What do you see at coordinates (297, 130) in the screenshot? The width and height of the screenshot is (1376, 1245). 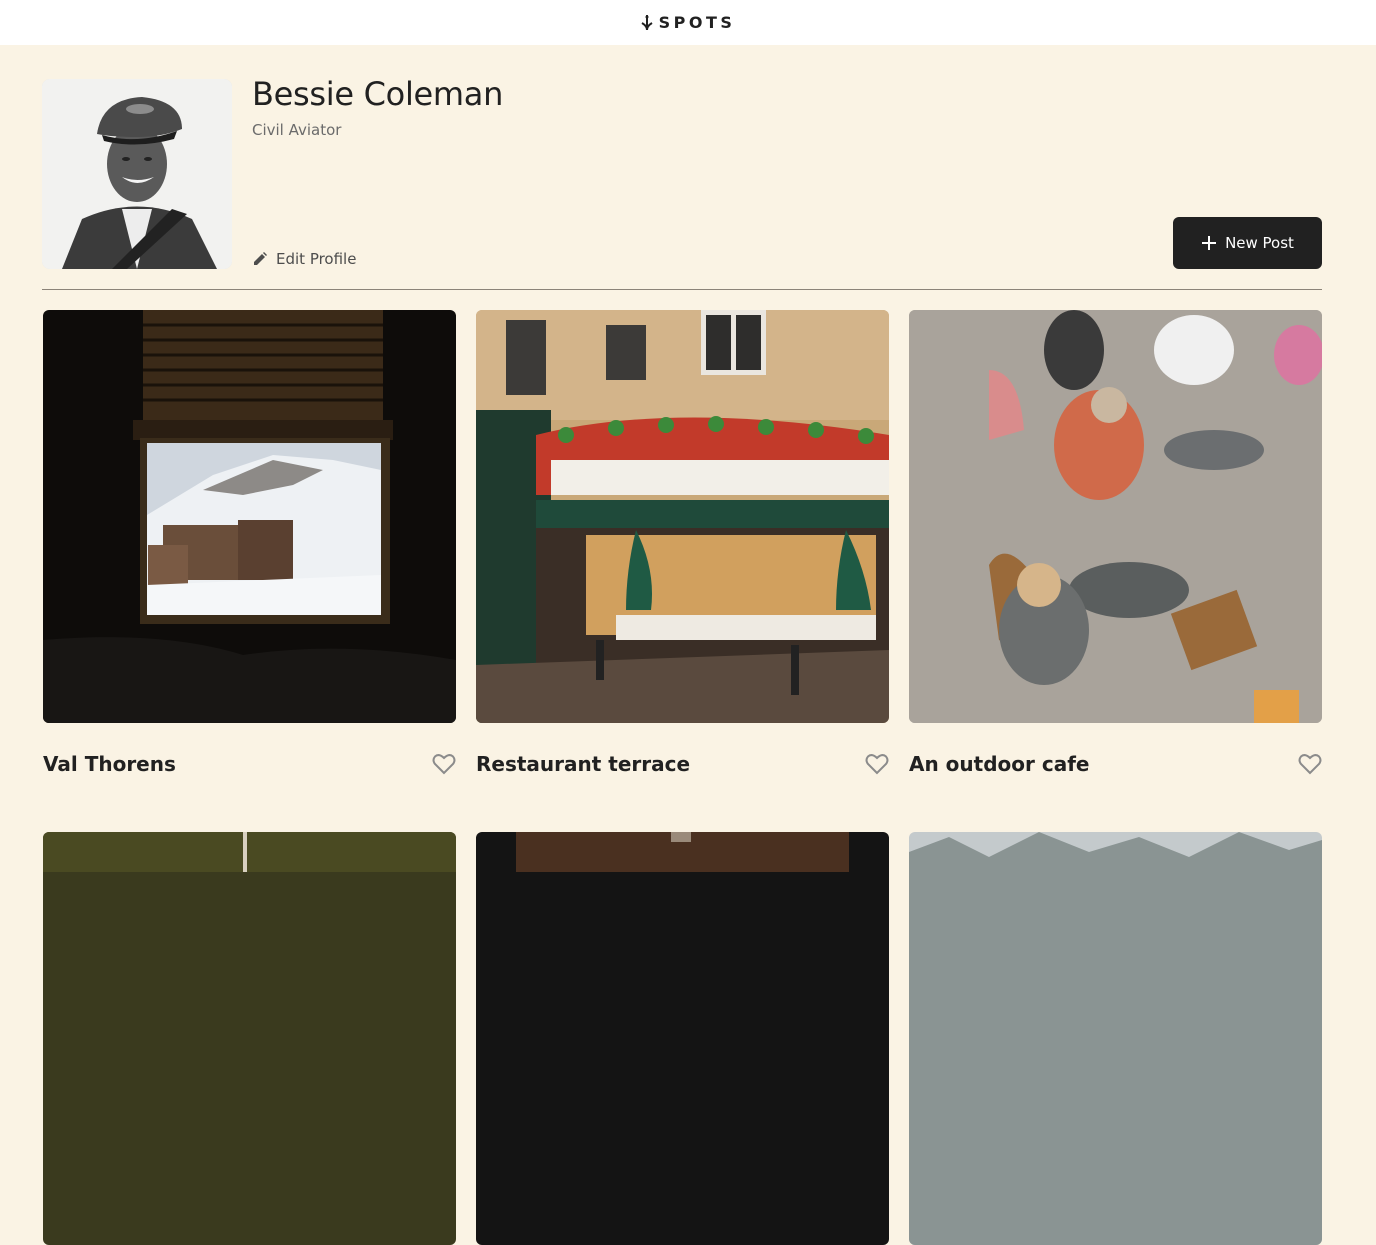 I see `profile-description: Civil Aviator` at bounding box center [297, 130].